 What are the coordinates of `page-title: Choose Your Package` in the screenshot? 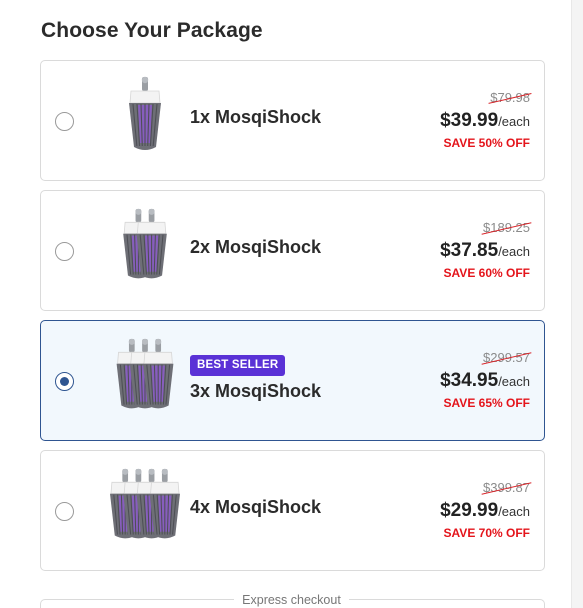 It's located at (152, 30).